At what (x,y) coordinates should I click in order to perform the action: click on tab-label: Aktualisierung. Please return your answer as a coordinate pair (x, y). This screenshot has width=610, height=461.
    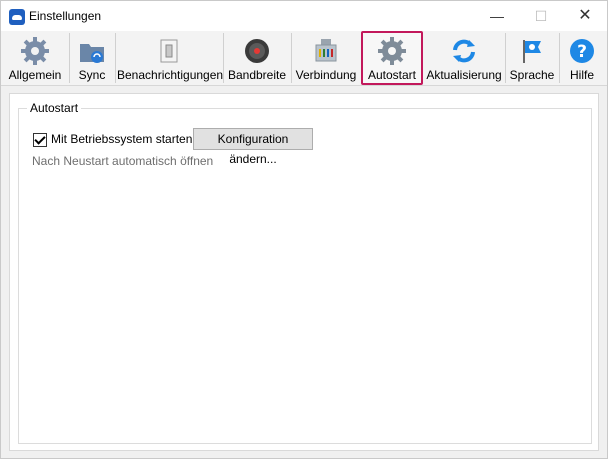
    Looking at the image, I should click on (464, 75).